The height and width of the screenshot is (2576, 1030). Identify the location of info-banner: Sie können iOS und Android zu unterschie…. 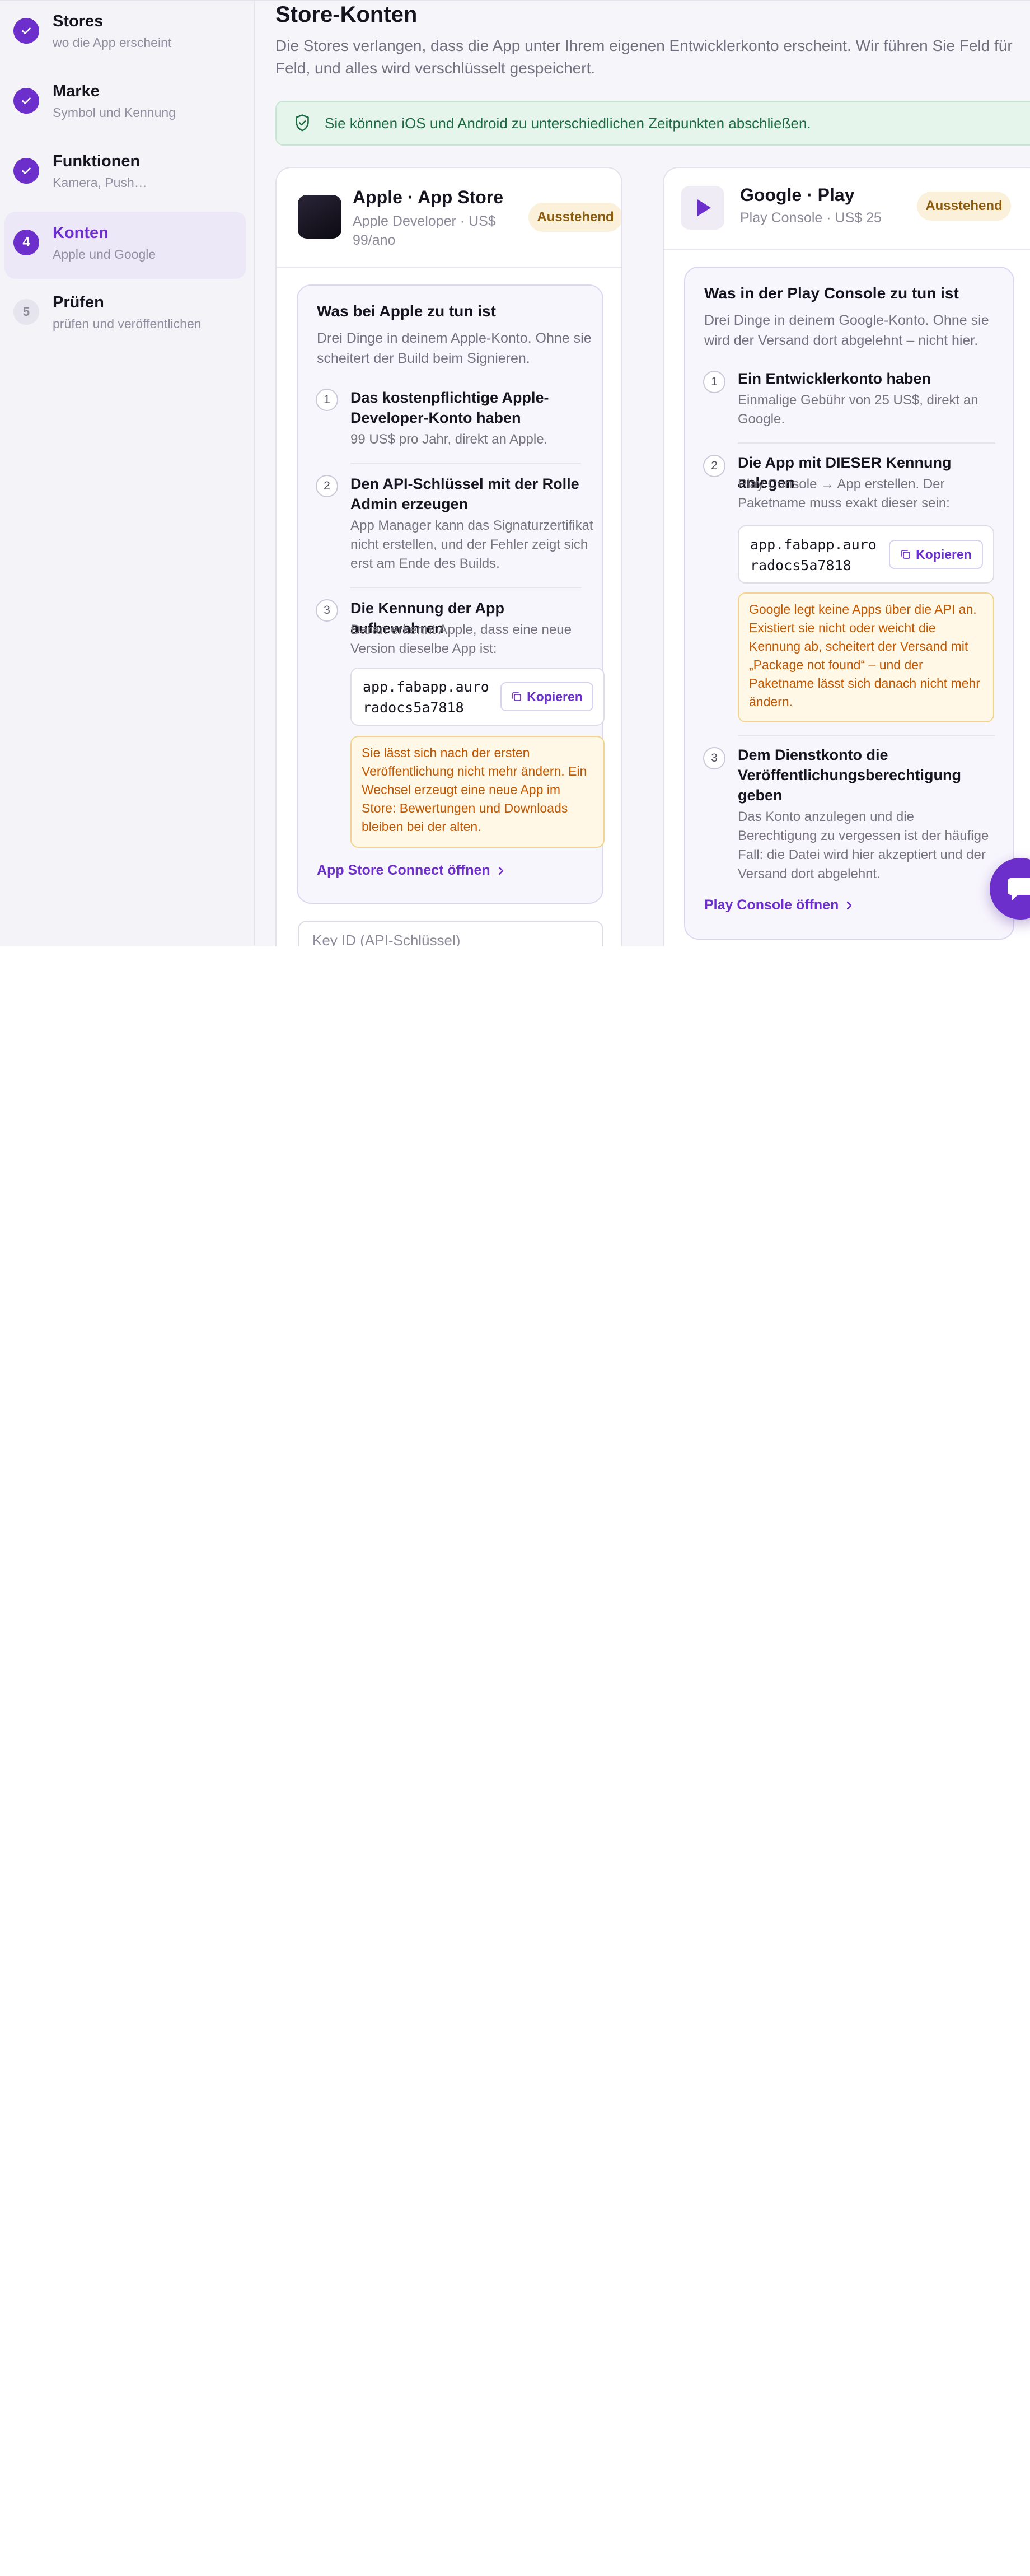
(653, 124).